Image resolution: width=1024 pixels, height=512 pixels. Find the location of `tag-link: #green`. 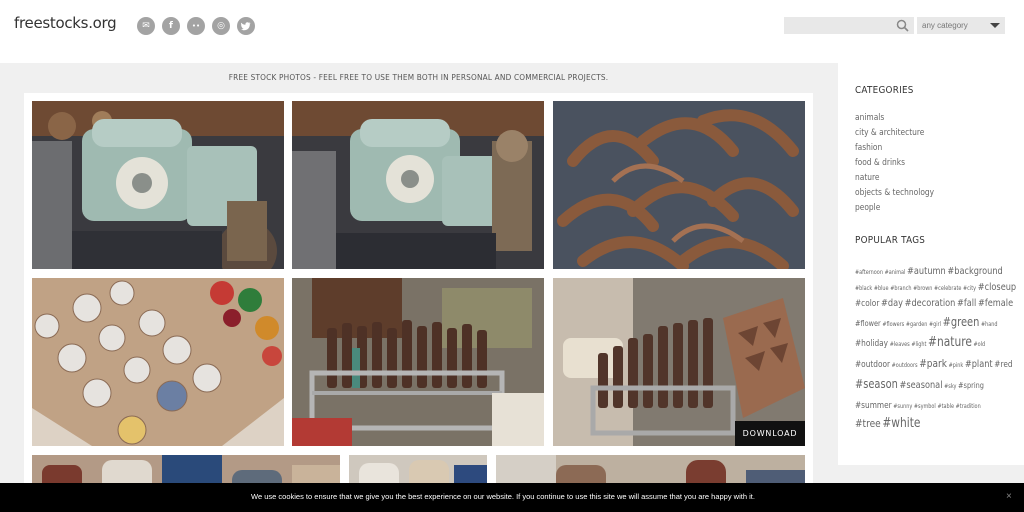

tag-link: #green is located at coordinates (961, 322).